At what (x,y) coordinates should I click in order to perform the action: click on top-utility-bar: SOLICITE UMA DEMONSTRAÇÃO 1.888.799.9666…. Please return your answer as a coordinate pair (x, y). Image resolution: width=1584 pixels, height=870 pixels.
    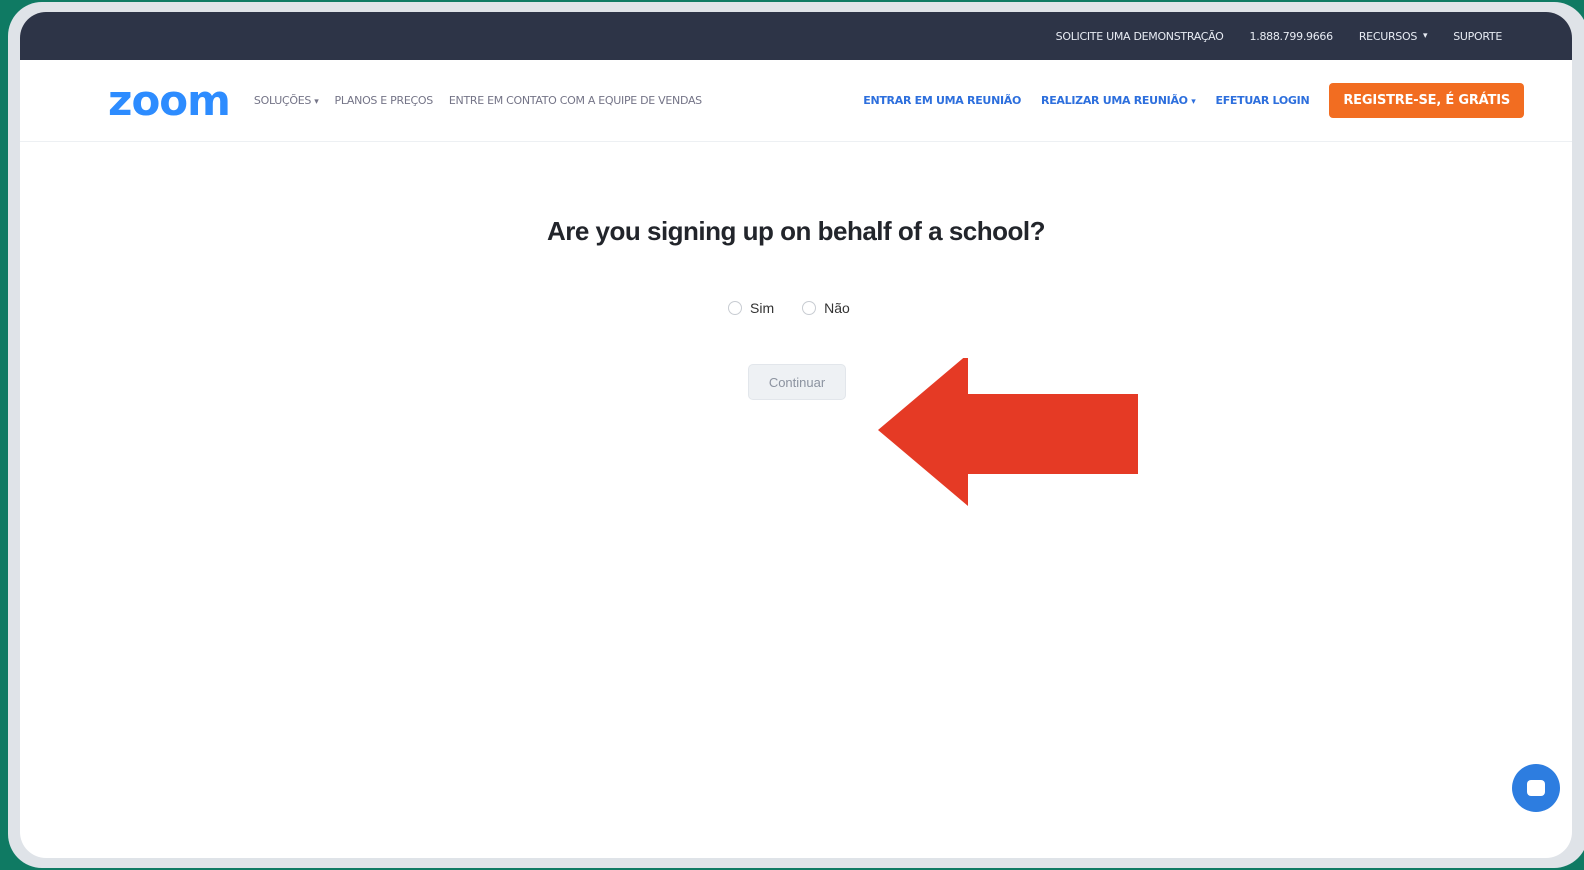
    Looking at the image, I should click on (796, 36).